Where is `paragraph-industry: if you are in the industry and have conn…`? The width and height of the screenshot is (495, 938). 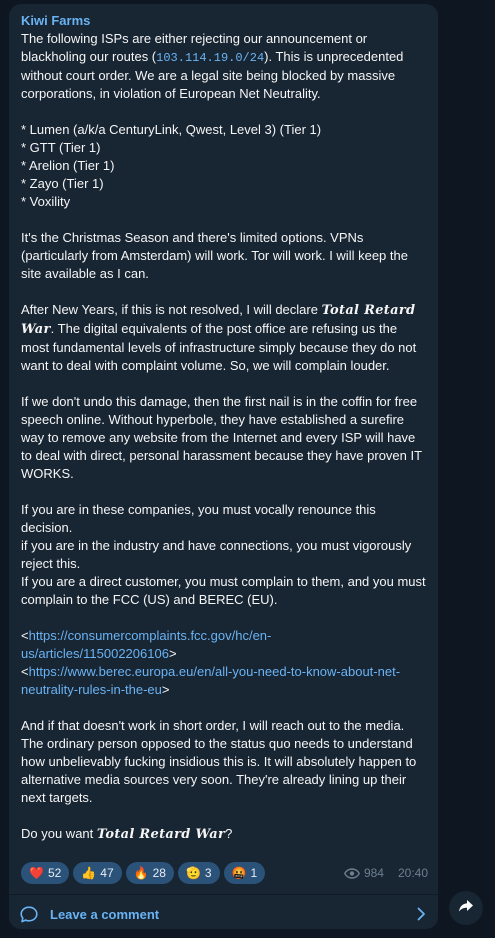
paragraph-industry: if you are in the industry and have conn… is located at coordinates (216, 554).